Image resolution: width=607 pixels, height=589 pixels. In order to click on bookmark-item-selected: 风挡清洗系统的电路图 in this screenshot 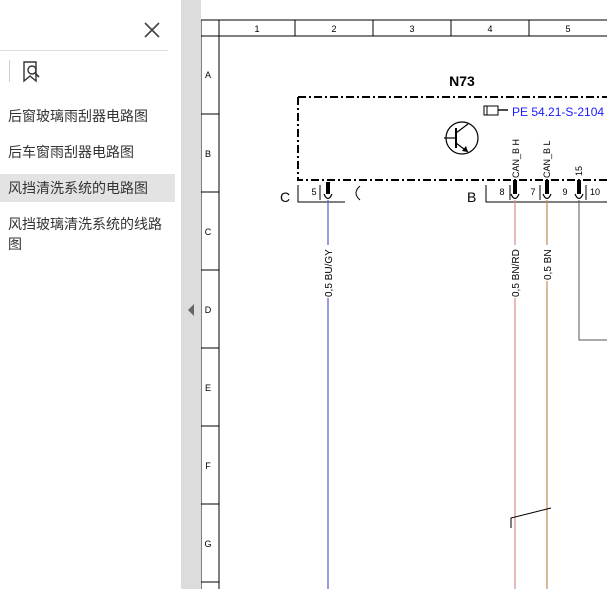, I will do `click(87, 188)`.